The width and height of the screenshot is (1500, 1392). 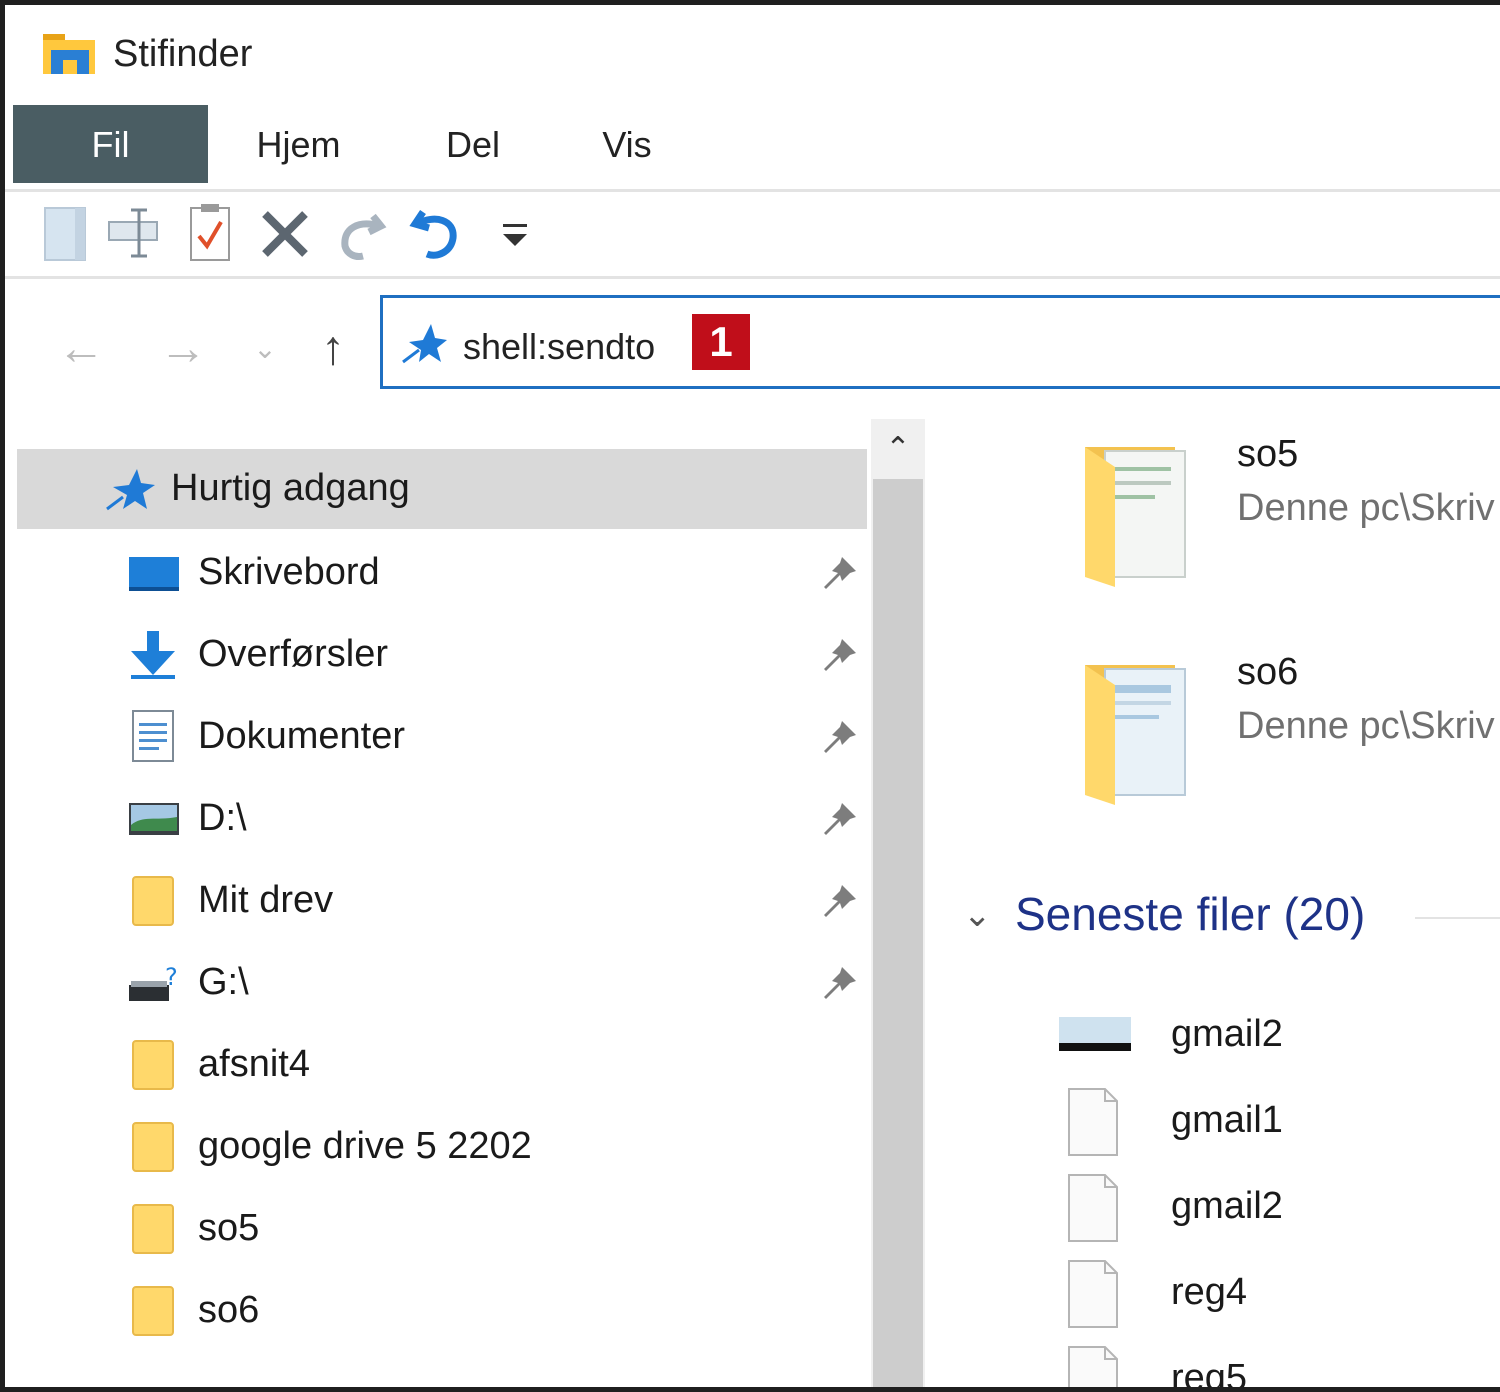 I want to click on folder-name: so5, so click(x=1268, y=454).